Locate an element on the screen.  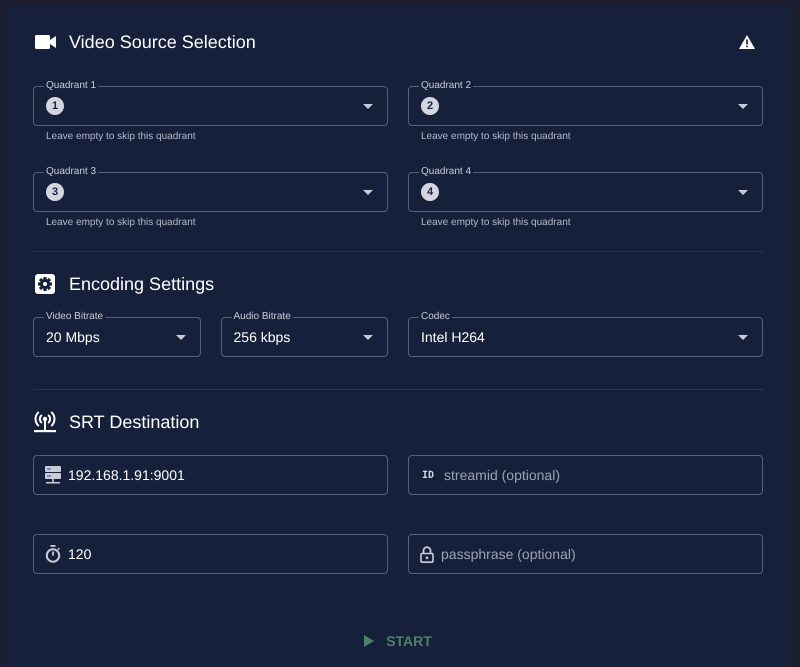
quadrant-number: 1 is located at coordinates (55, 106).